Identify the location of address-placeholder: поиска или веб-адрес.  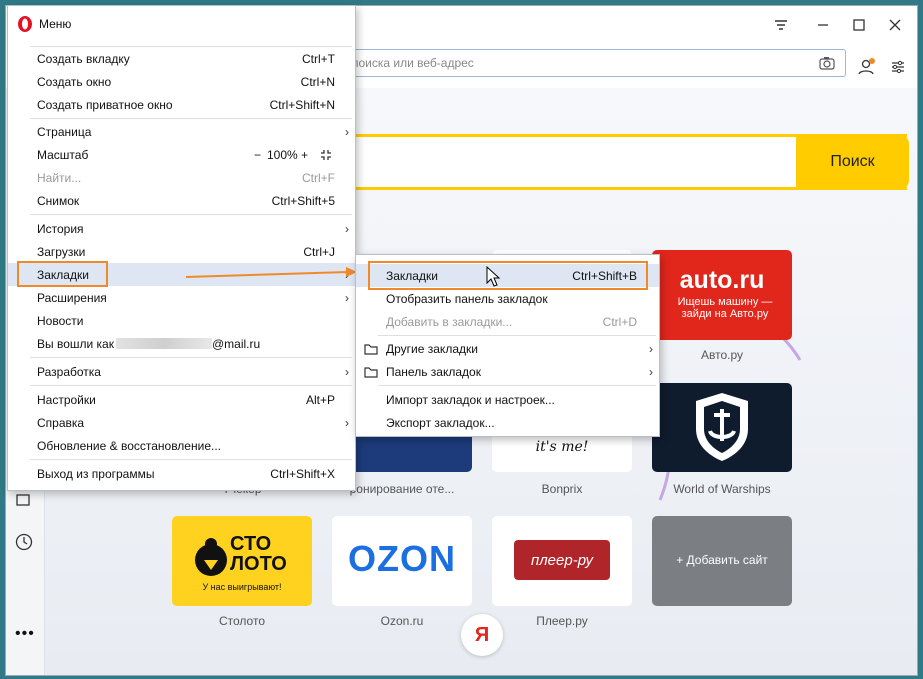
(413, 63).